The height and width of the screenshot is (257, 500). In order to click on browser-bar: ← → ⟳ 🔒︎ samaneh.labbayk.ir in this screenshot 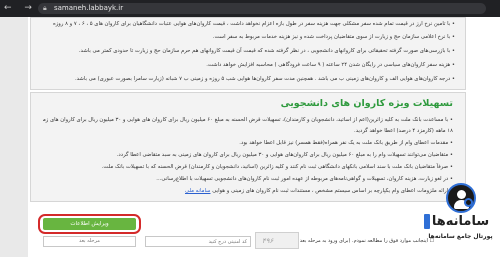, I will do `click(250, 8)`.